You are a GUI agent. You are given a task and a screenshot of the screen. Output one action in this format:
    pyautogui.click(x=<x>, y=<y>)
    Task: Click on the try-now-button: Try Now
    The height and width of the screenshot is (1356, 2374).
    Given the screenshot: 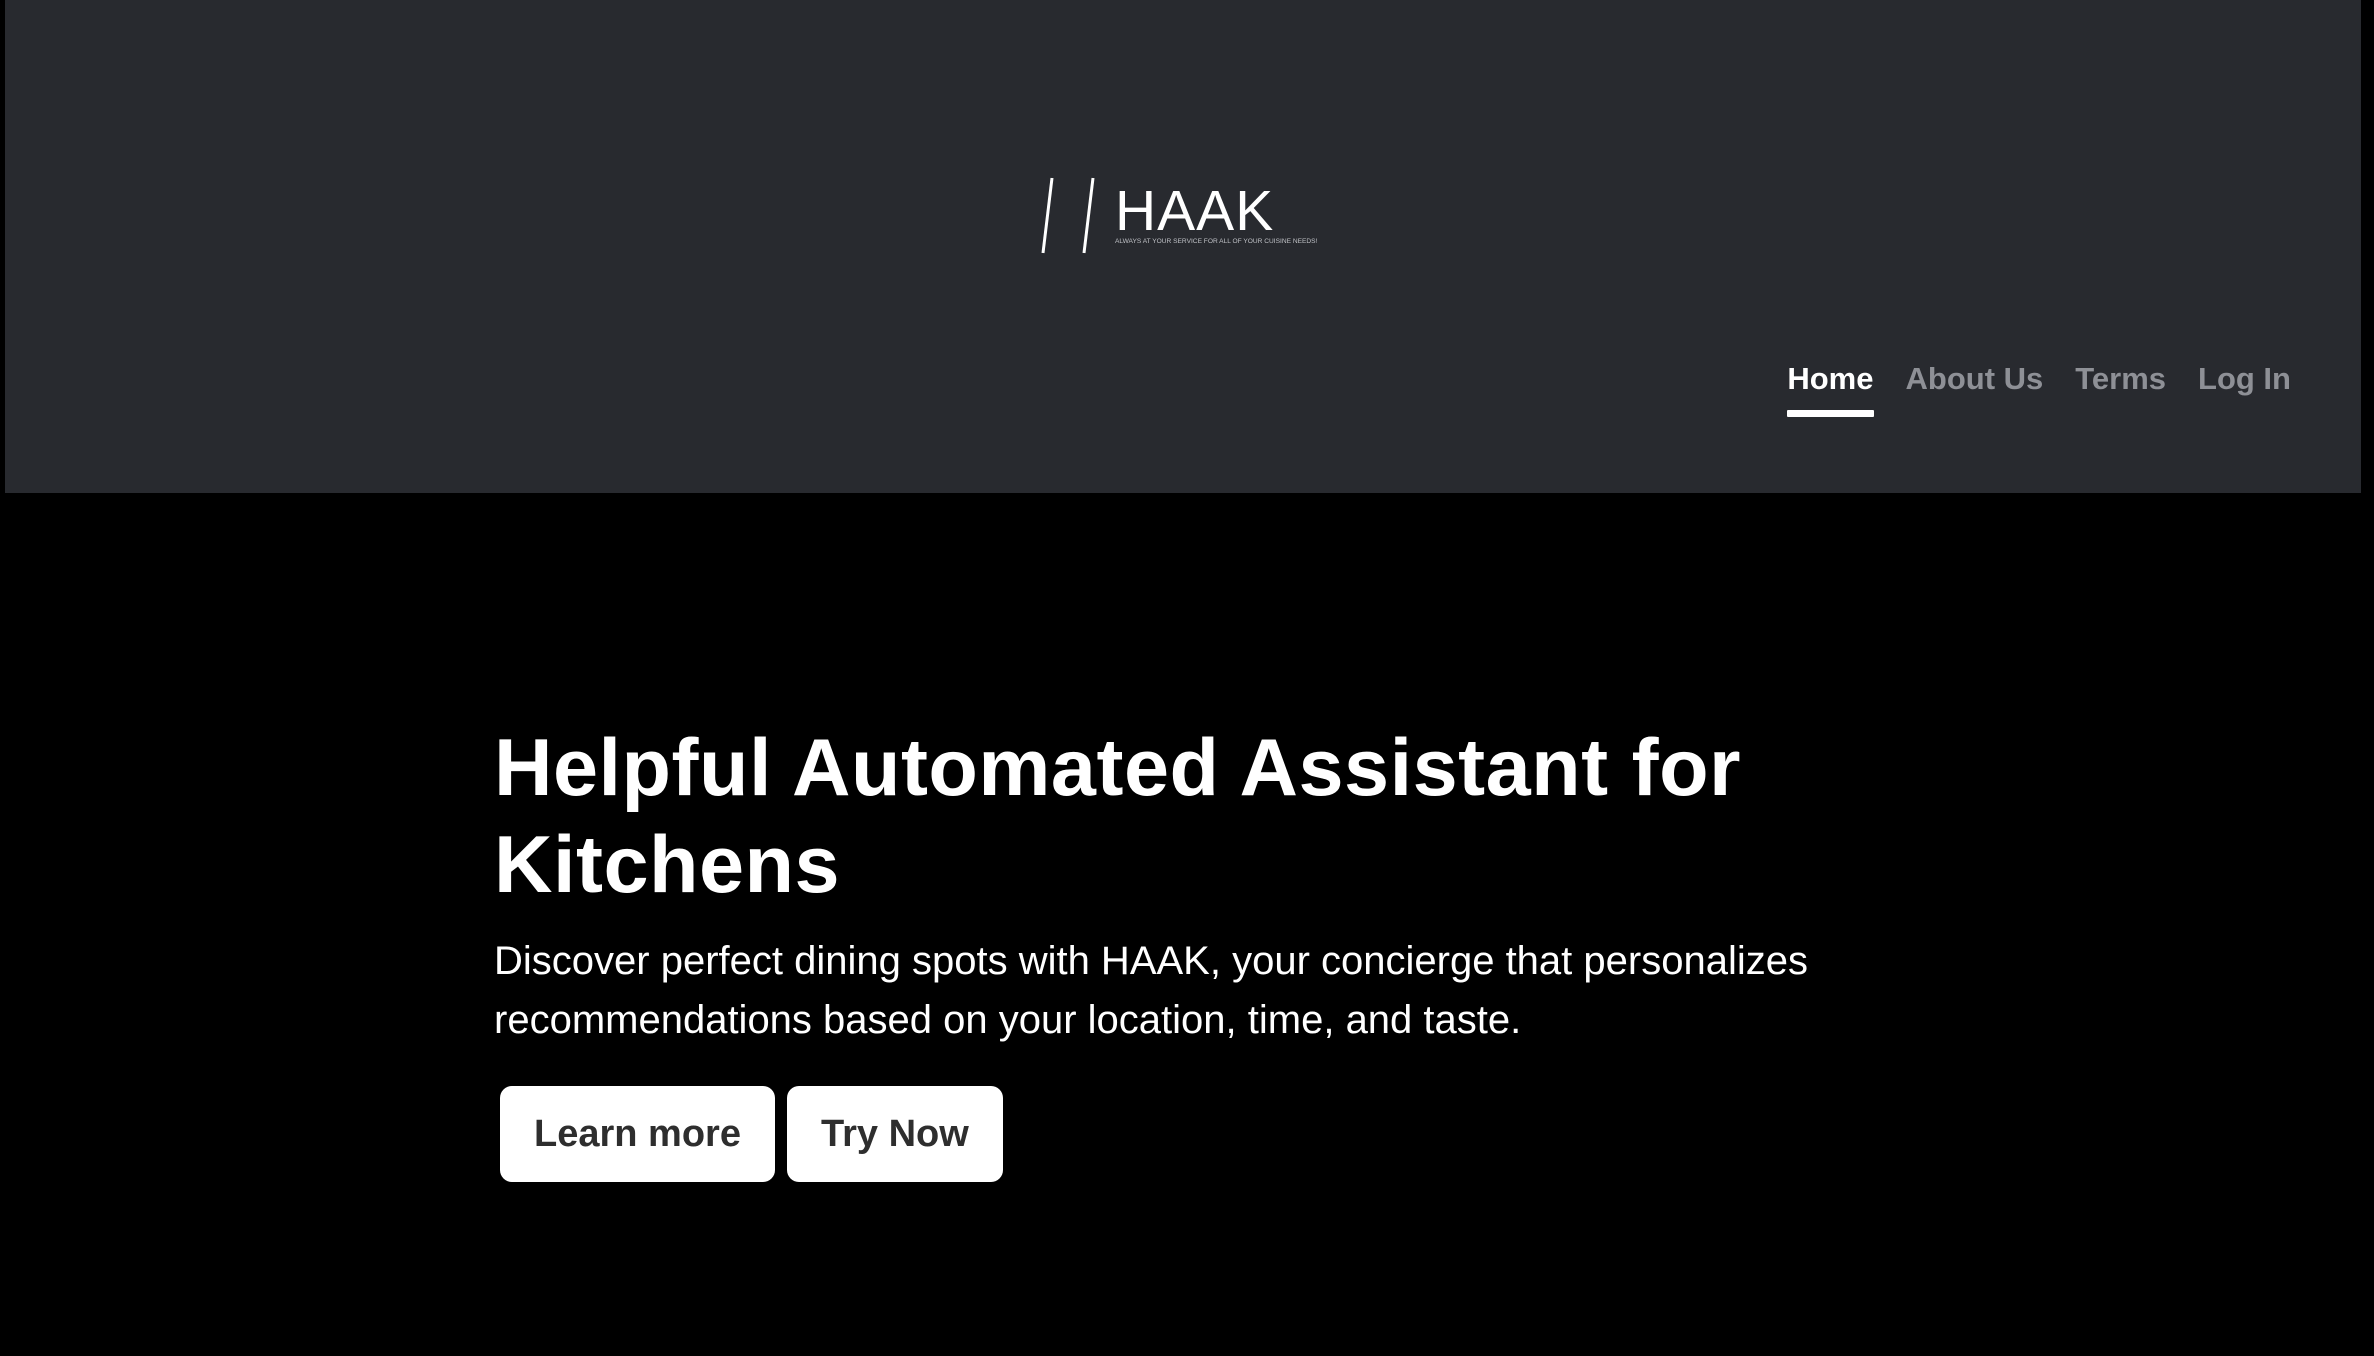 What is the action you would take?
    pyautogui.click(x=894, y=1134)
    